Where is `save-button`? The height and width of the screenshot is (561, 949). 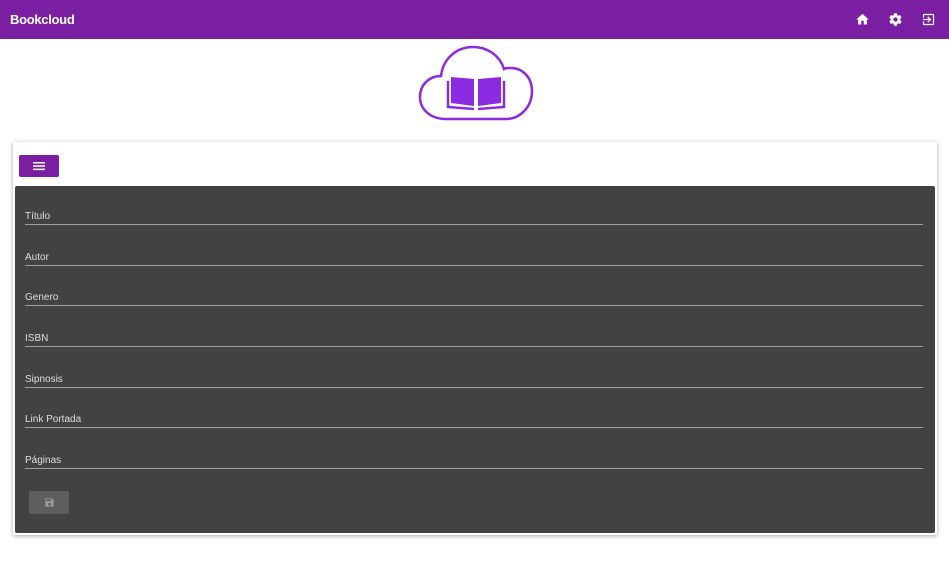
save-button is located at coordinates (49, 502).